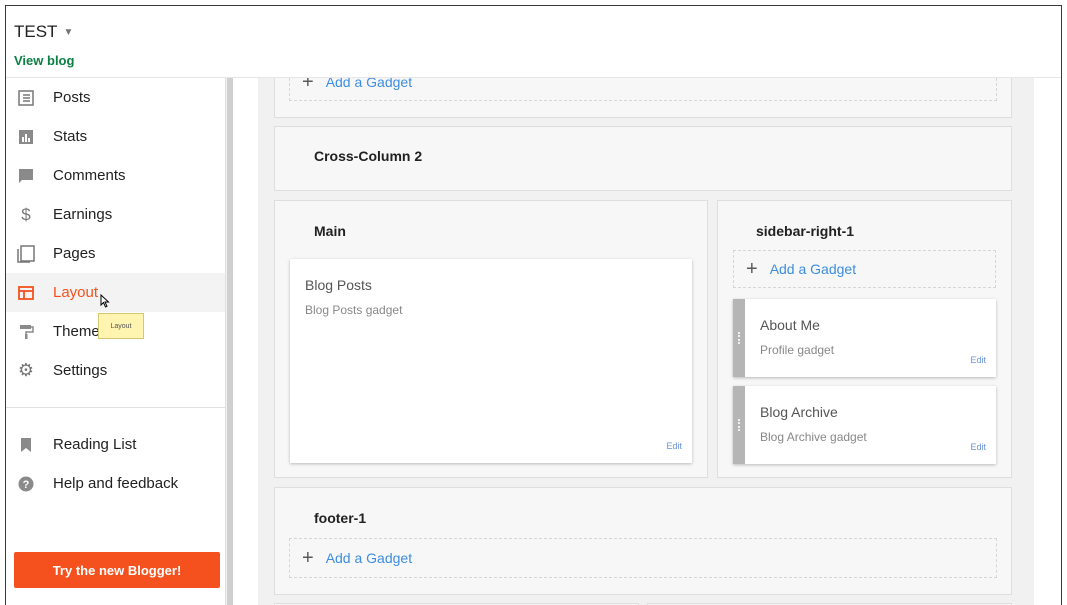 This screenshot has height=605, width=1067. I want to click on gadget-title: Blog Archive, so click(799, 412).